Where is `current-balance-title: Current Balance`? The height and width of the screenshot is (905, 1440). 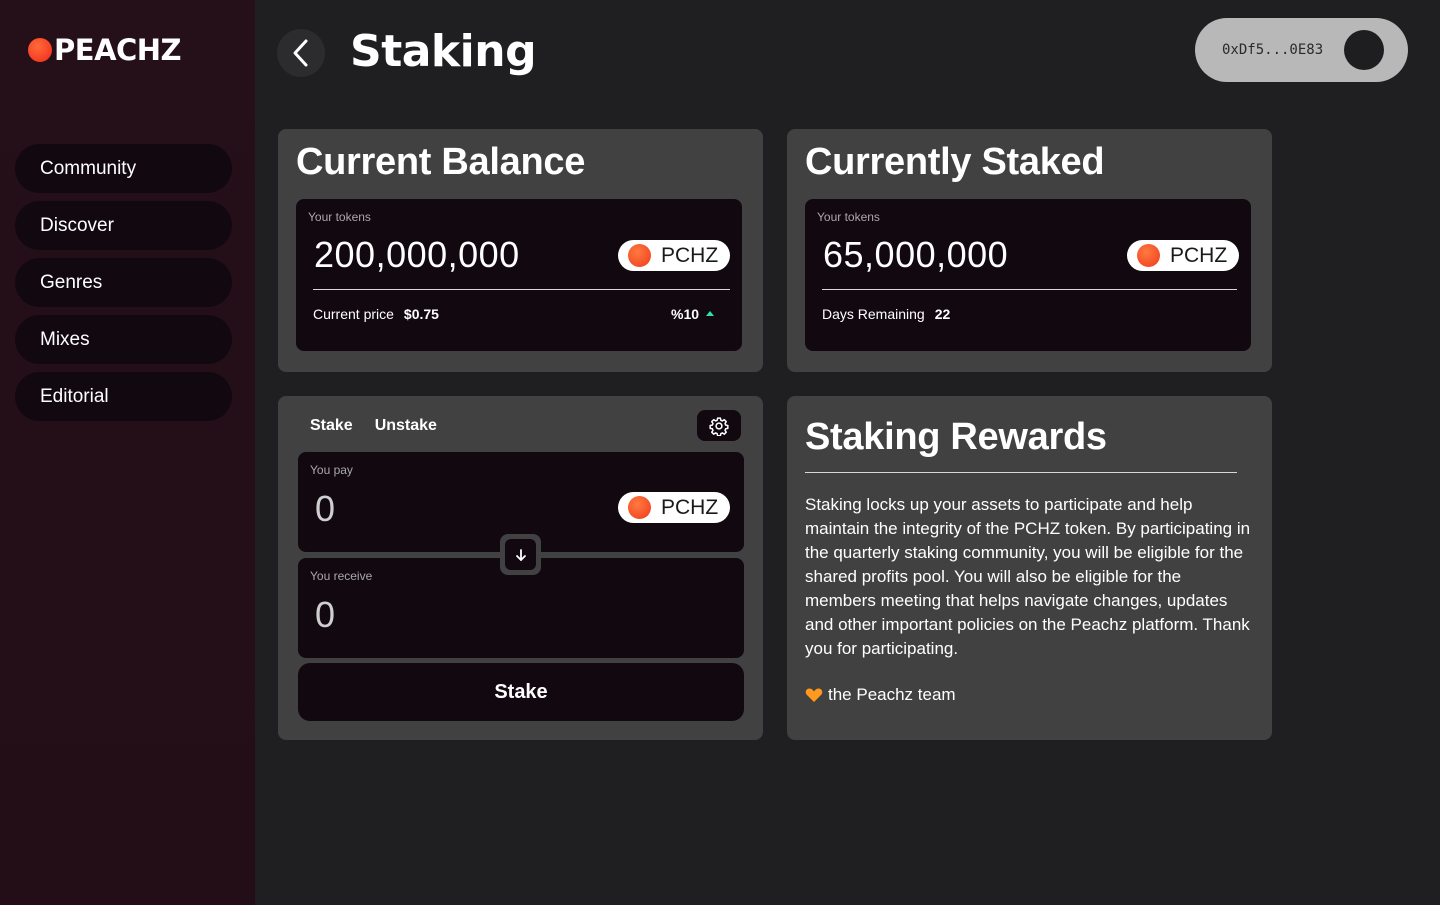 current-balance-title: Current Balance is located at coordinates (441, 162).